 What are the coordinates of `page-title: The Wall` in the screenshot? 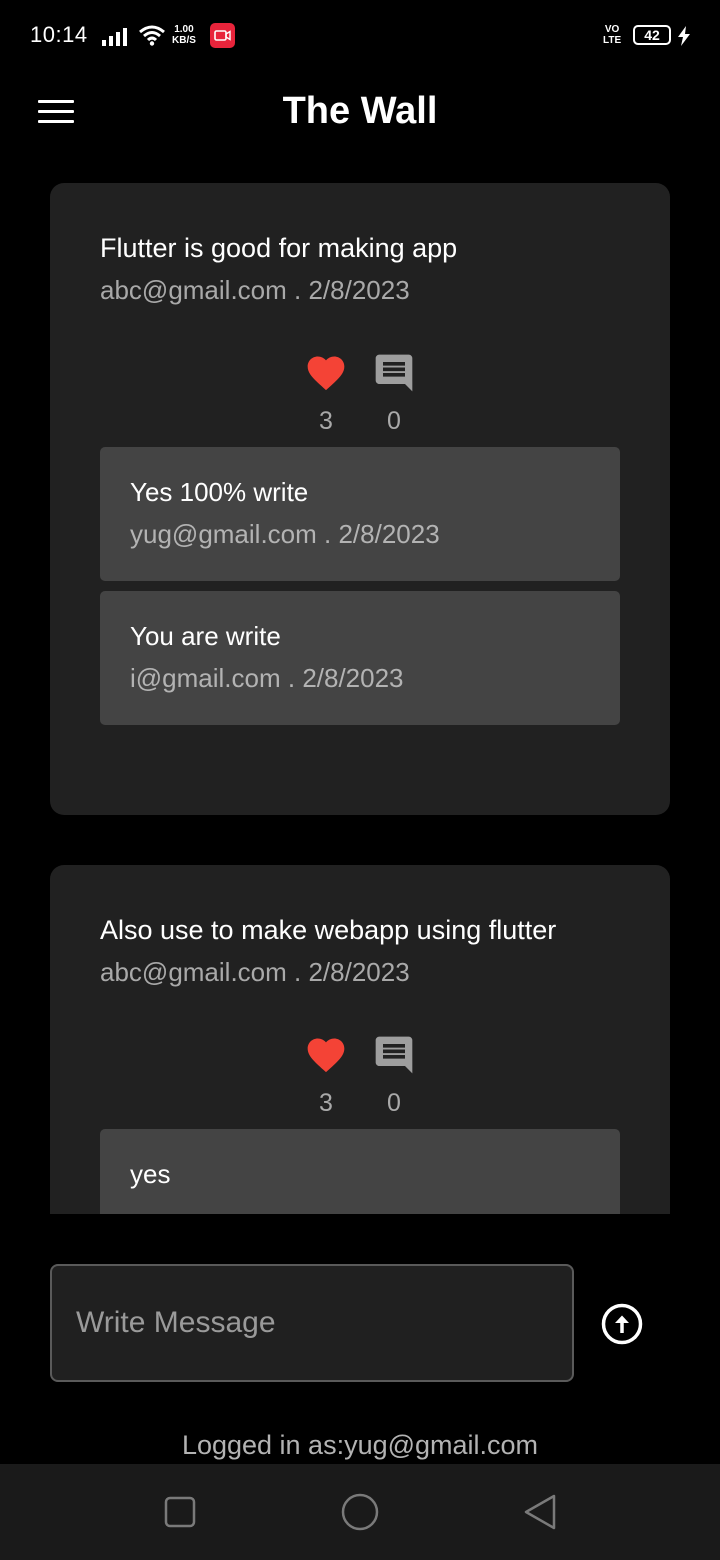 It's located at (360, 111).